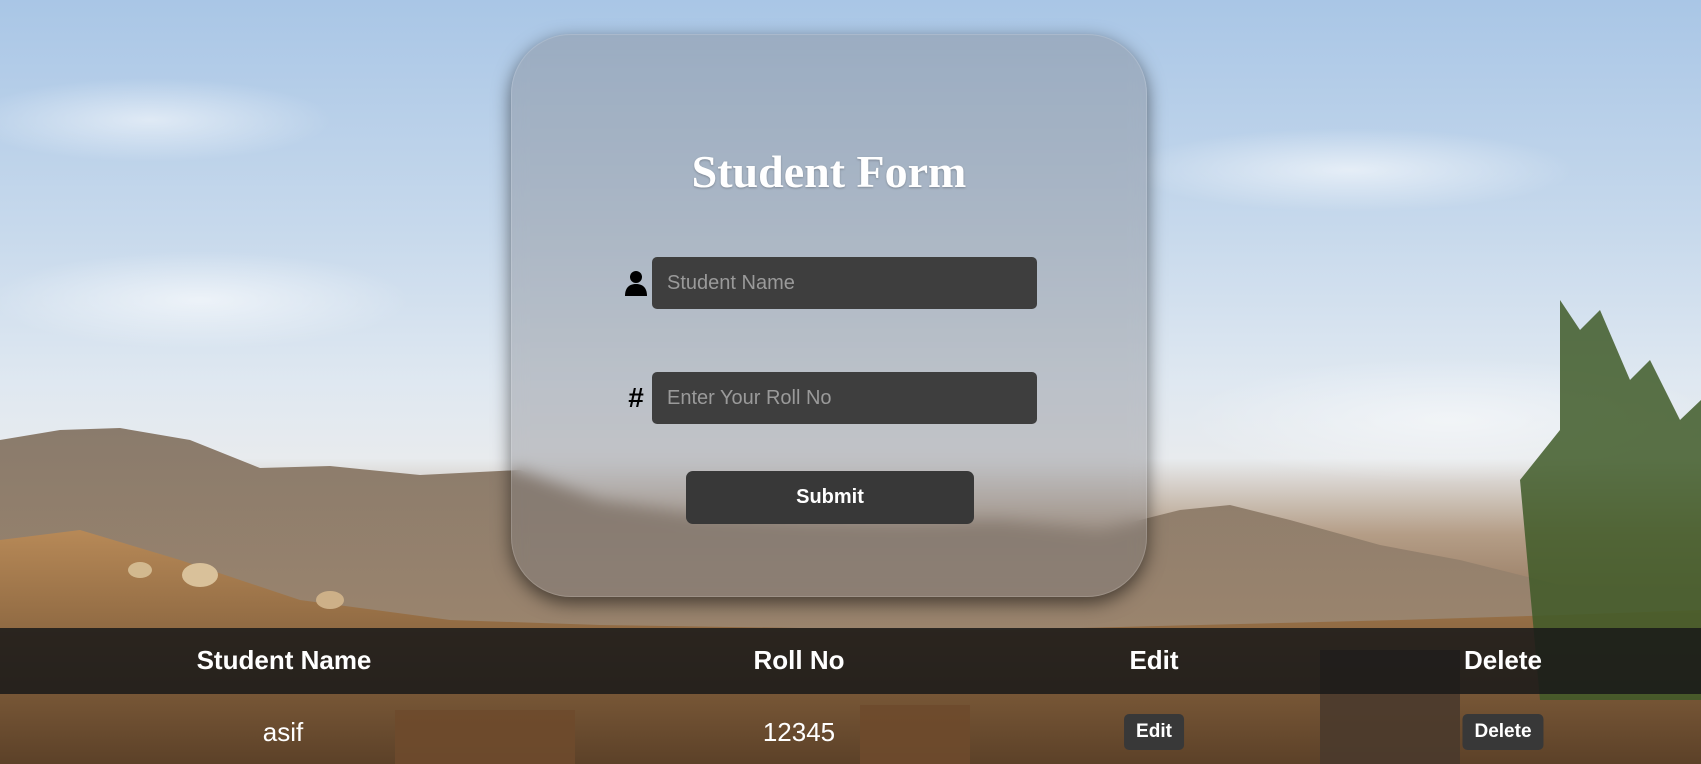 This screenshot has width=1701, height=764. I want to click on user-icon, so click(636, 283).